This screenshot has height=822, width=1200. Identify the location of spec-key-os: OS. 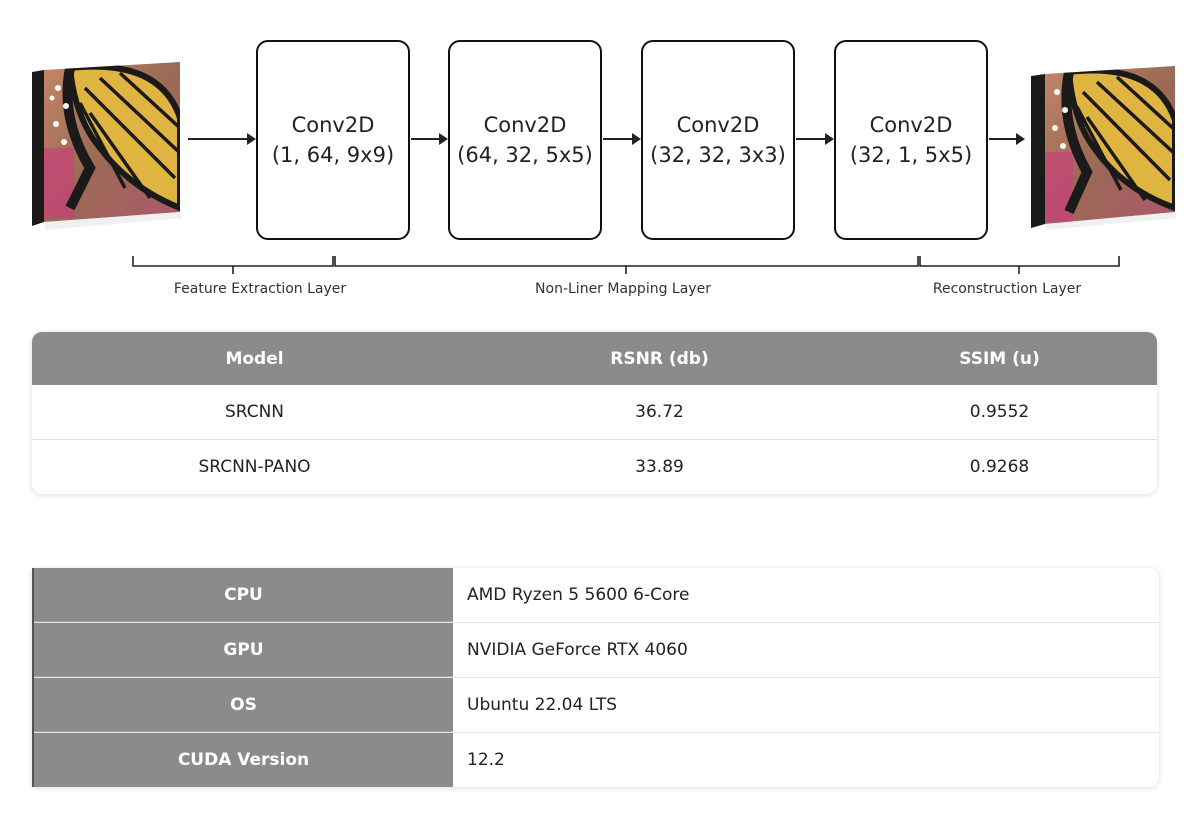
(243, 705).